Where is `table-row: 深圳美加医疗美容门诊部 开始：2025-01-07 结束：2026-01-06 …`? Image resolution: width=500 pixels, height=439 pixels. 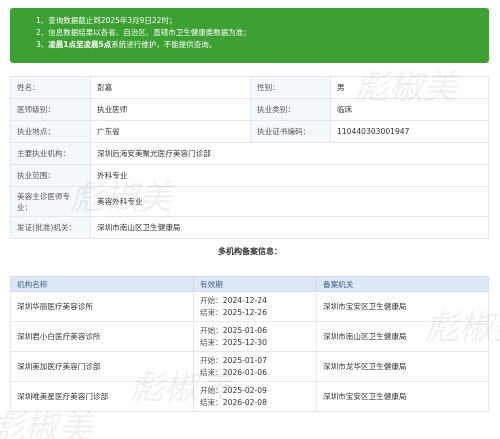 table-row: 深圳美加医疗美容门诊部 开始：2025-01-07 结束：2026-01-06 … is located at coordinates (249, 366).